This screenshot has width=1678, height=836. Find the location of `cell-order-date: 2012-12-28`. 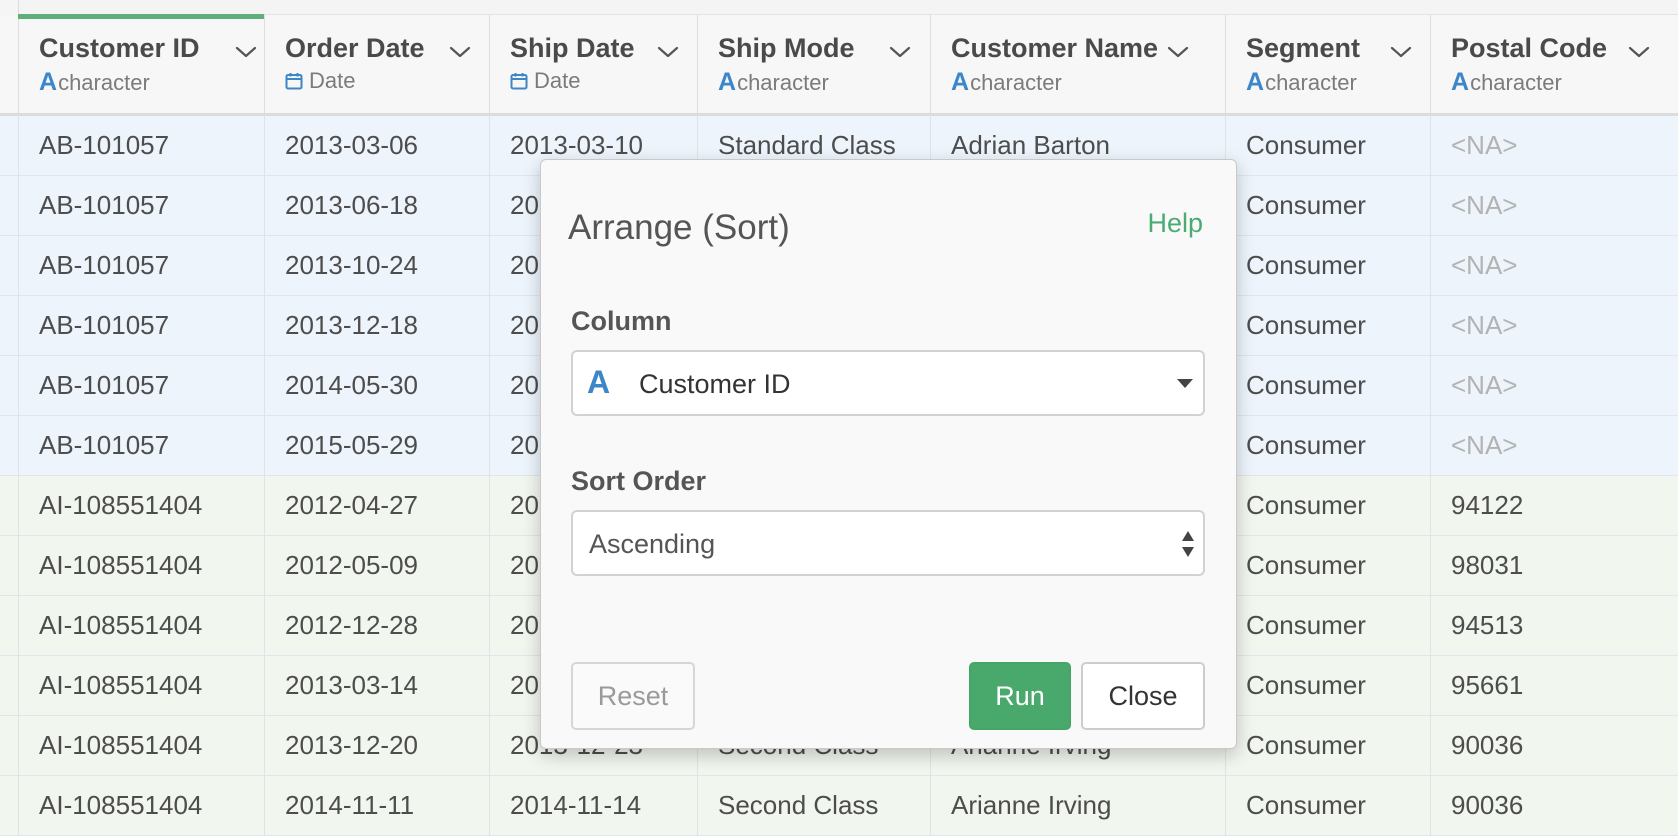

cell-order-date: 2012-12-28 is located at coordinates (376, 626).